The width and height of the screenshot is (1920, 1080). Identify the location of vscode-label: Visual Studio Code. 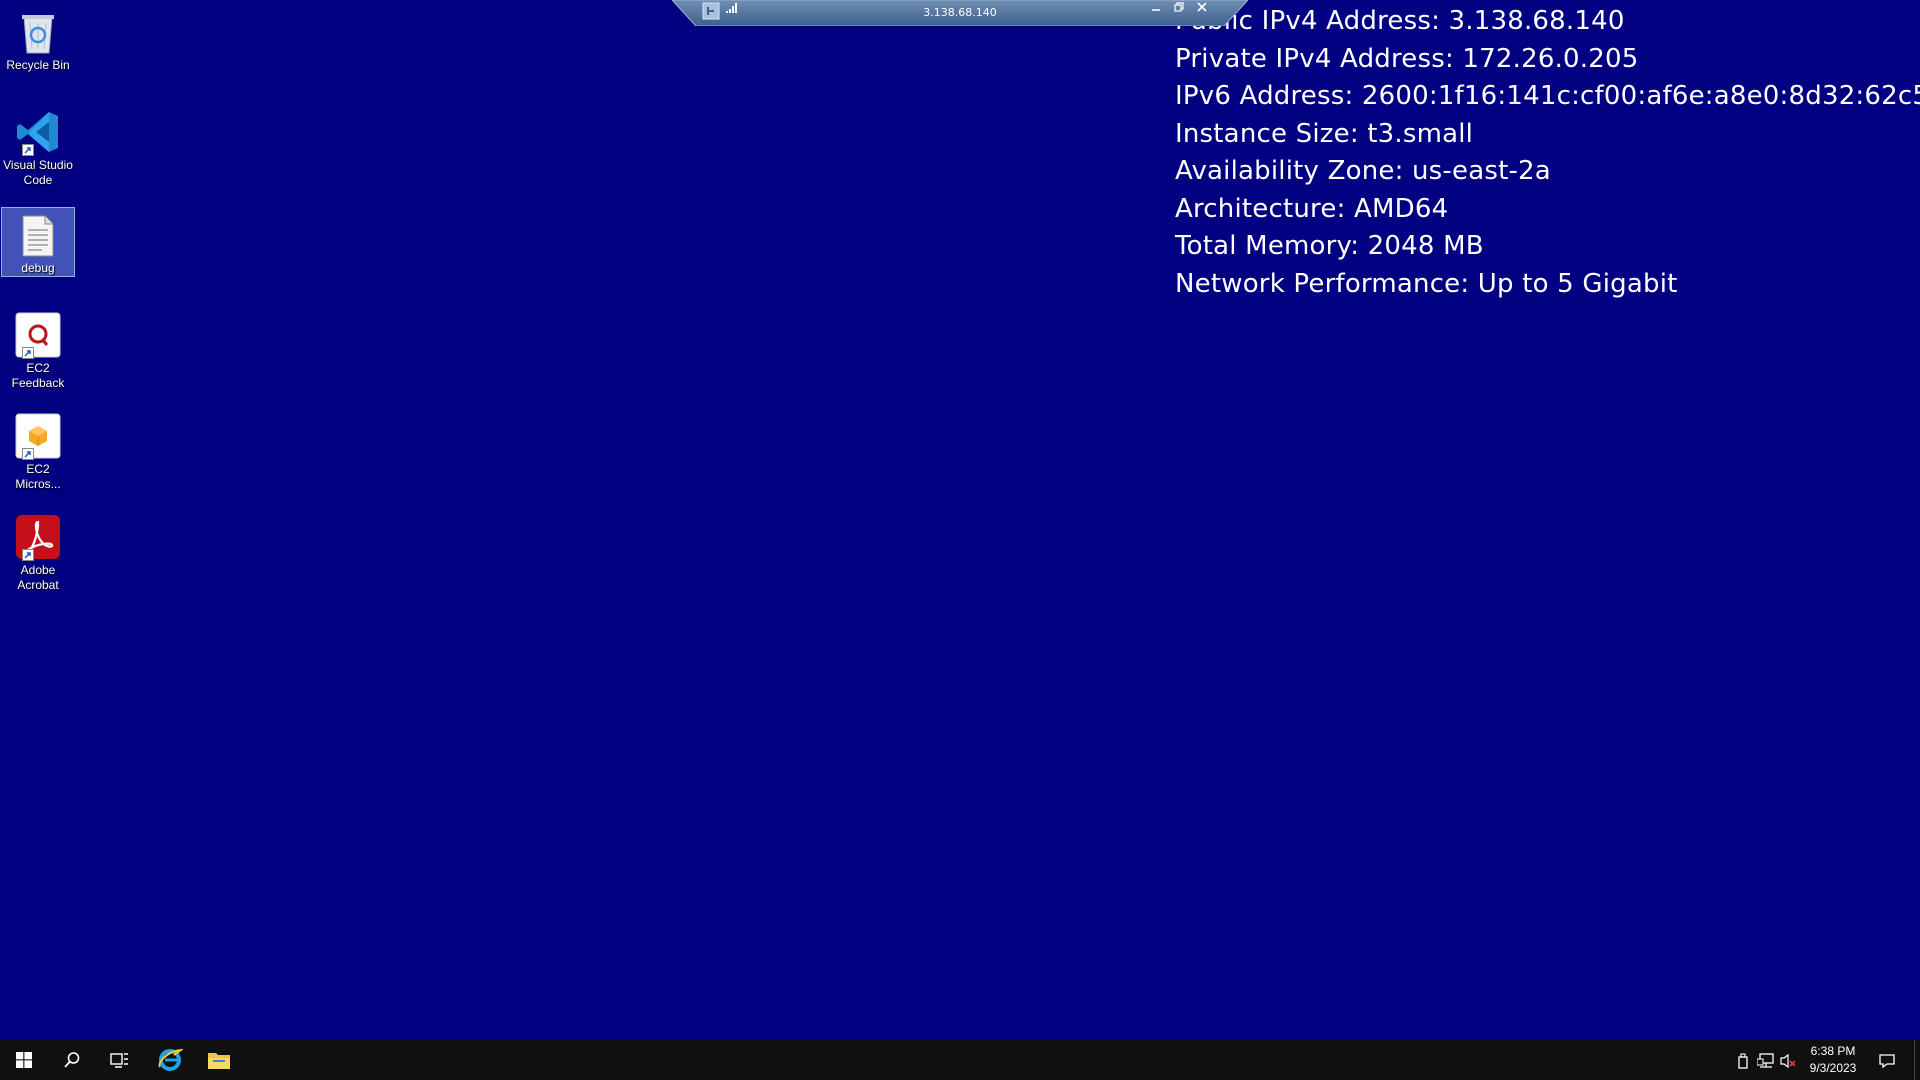
(38, 172).